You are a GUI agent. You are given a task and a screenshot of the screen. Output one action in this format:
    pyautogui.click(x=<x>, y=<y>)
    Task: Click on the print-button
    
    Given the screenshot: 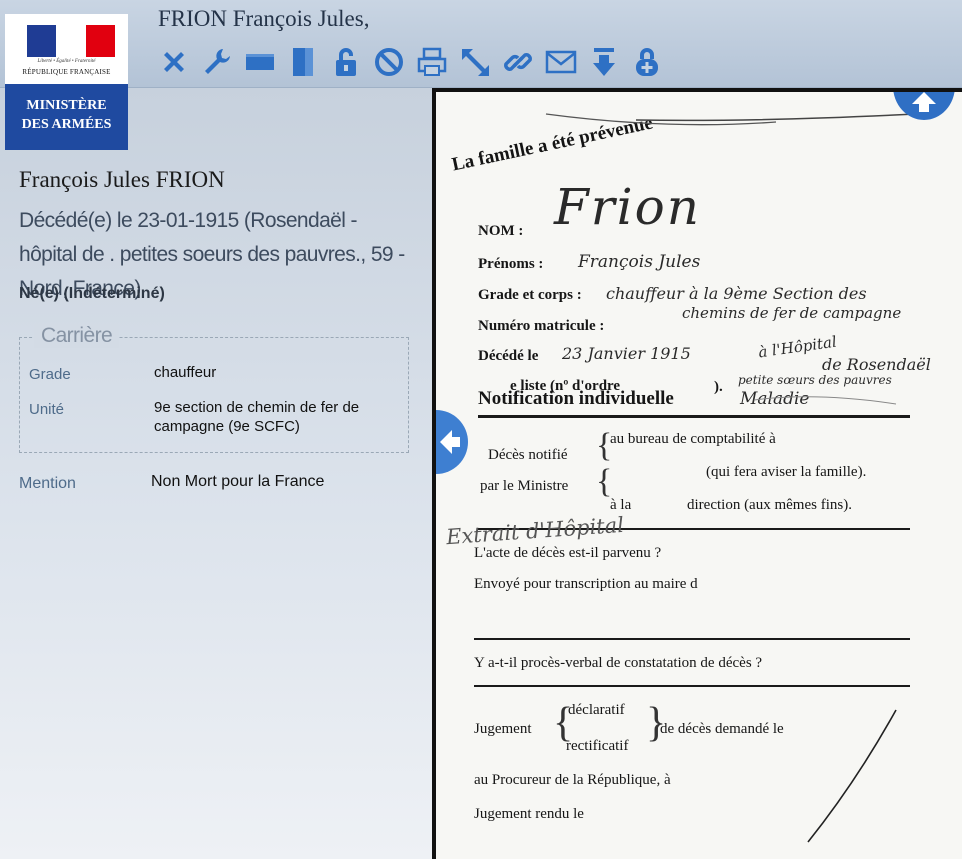 What is the action you would take?
    pyautogui.click(x=432, y=62)
    